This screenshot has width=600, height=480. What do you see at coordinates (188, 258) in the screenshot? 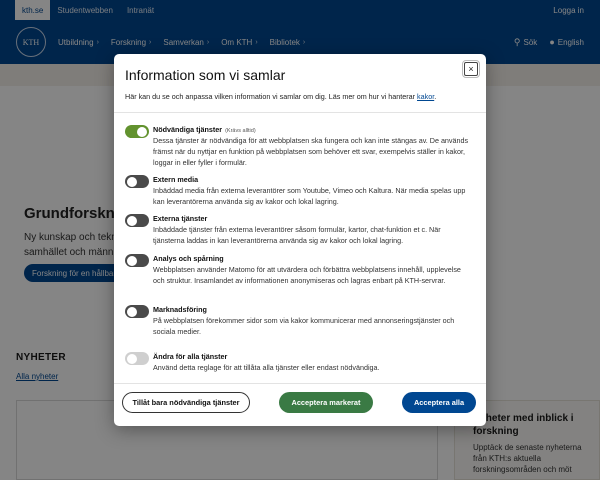
I see `setting-title: Analys och spårning` at bounding box center [188, 258].